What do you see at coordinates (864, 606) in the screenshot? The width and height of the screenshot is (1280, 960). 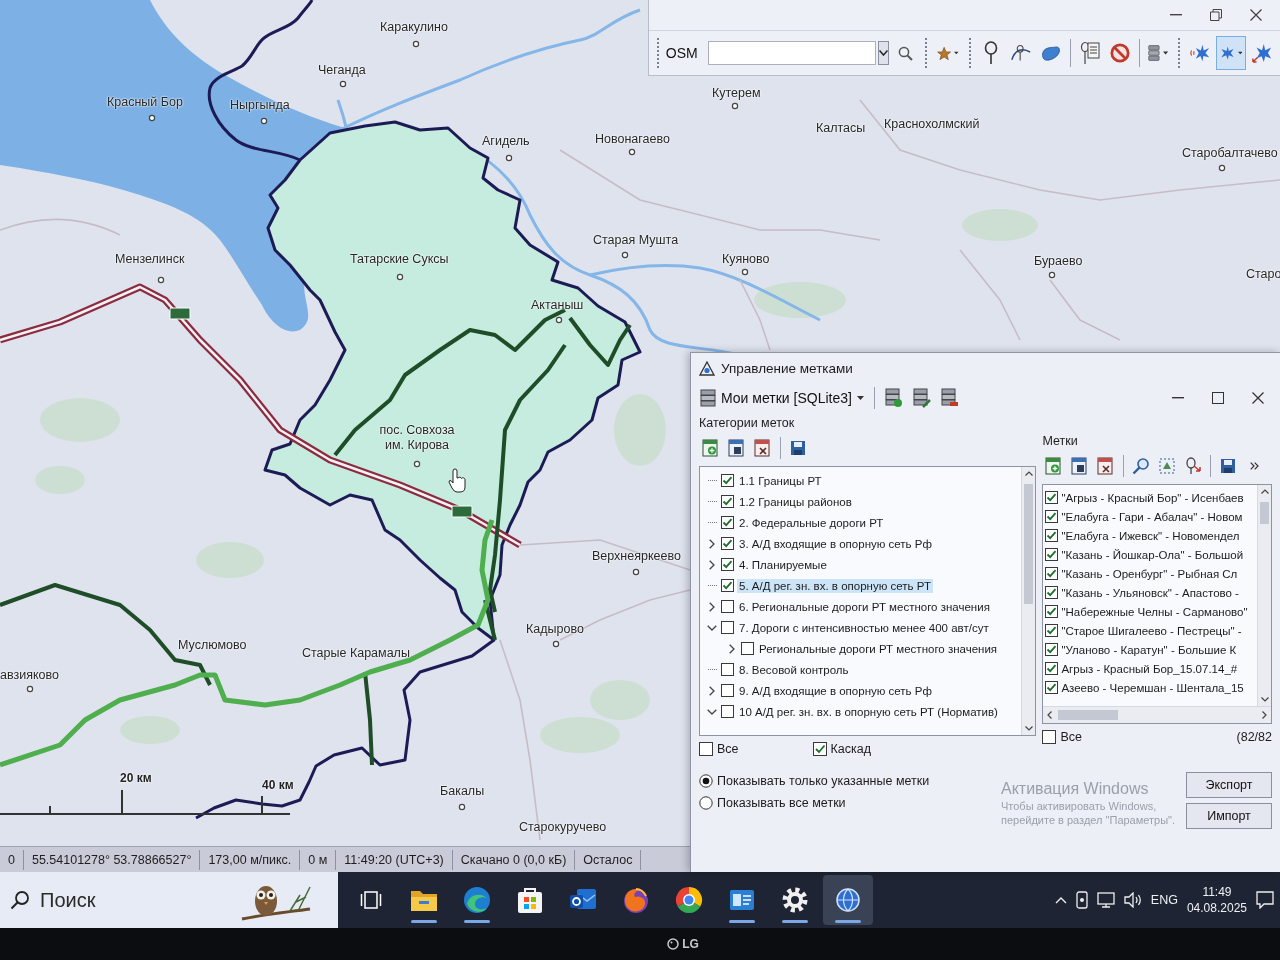 I see `tree-item: 6. Региональные дороги РТ местного значения` at bounding box center [864, 606].